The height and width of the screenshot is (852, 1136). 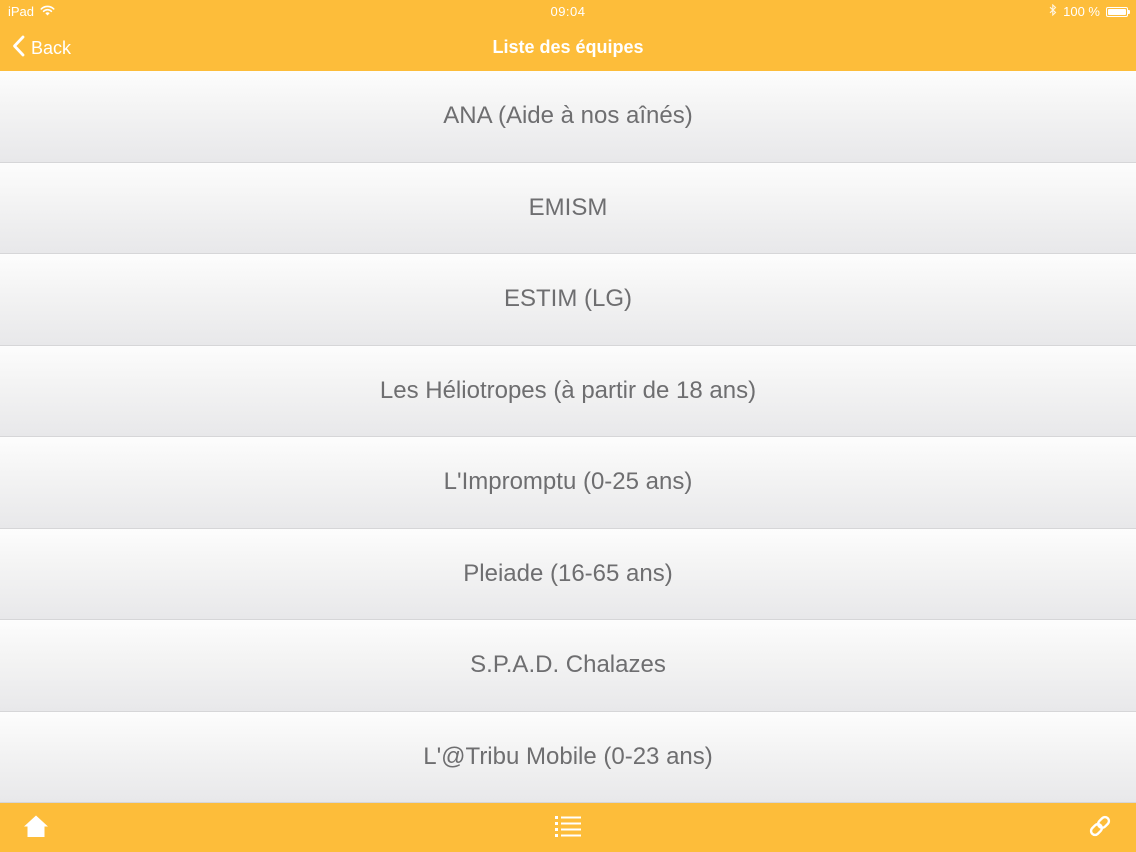 I want to click on battery-percent: 100 %, so click(x=1081, y=11).